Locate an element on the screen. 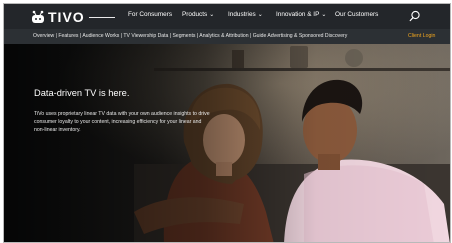  nav-item-products: Products ⌄ is located at coordinates (198, 14).